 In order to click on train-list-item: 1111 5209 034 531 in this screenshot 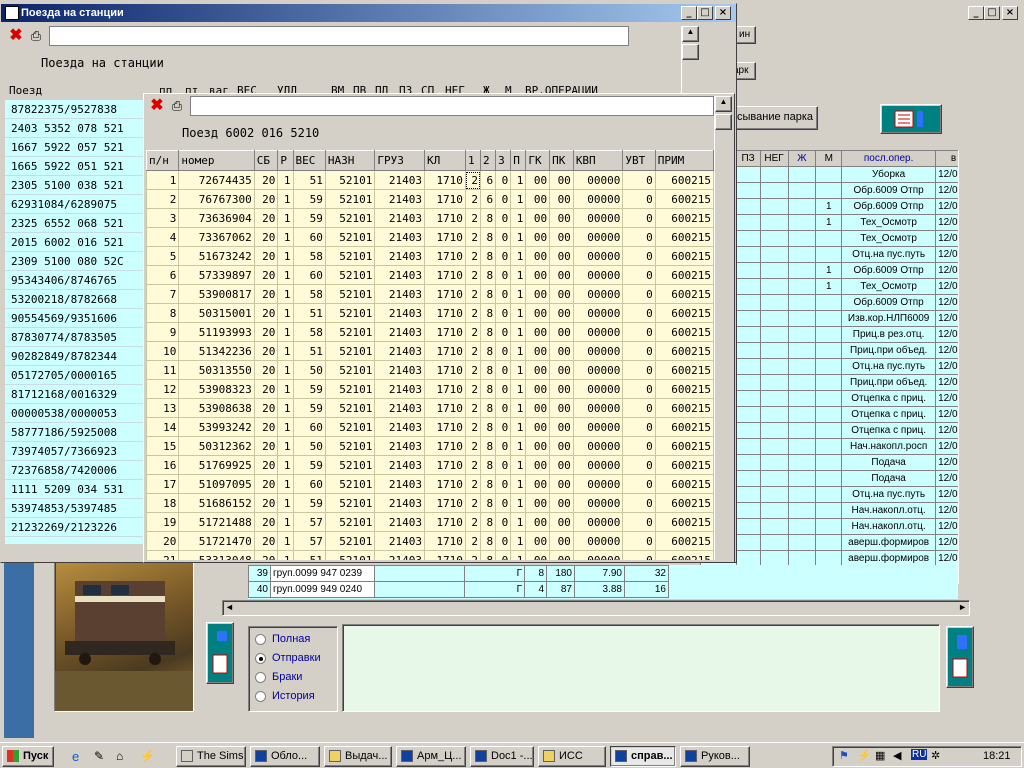, I will do `click(75, 489)`.